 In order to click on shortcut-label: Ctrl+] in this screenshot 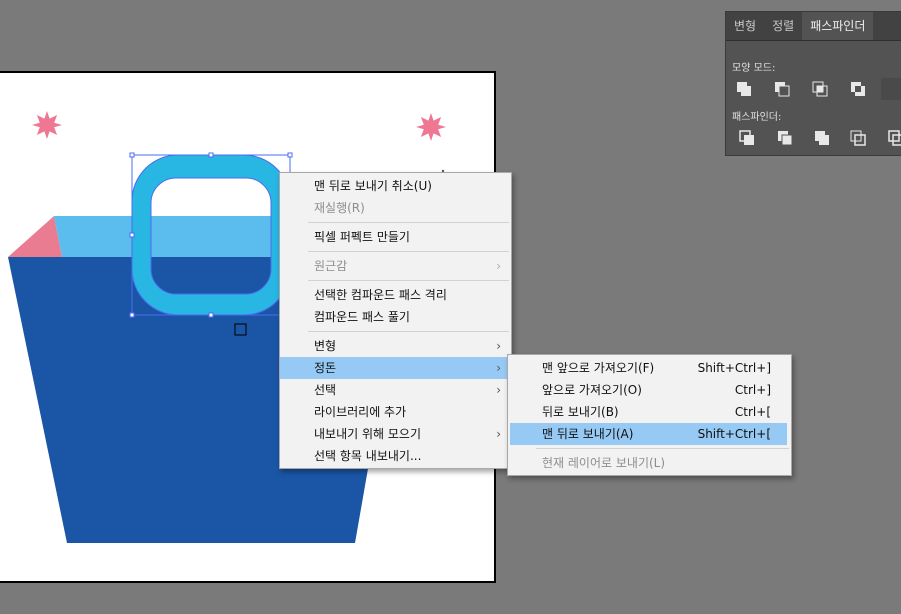, I will do `click(752, 390)`.